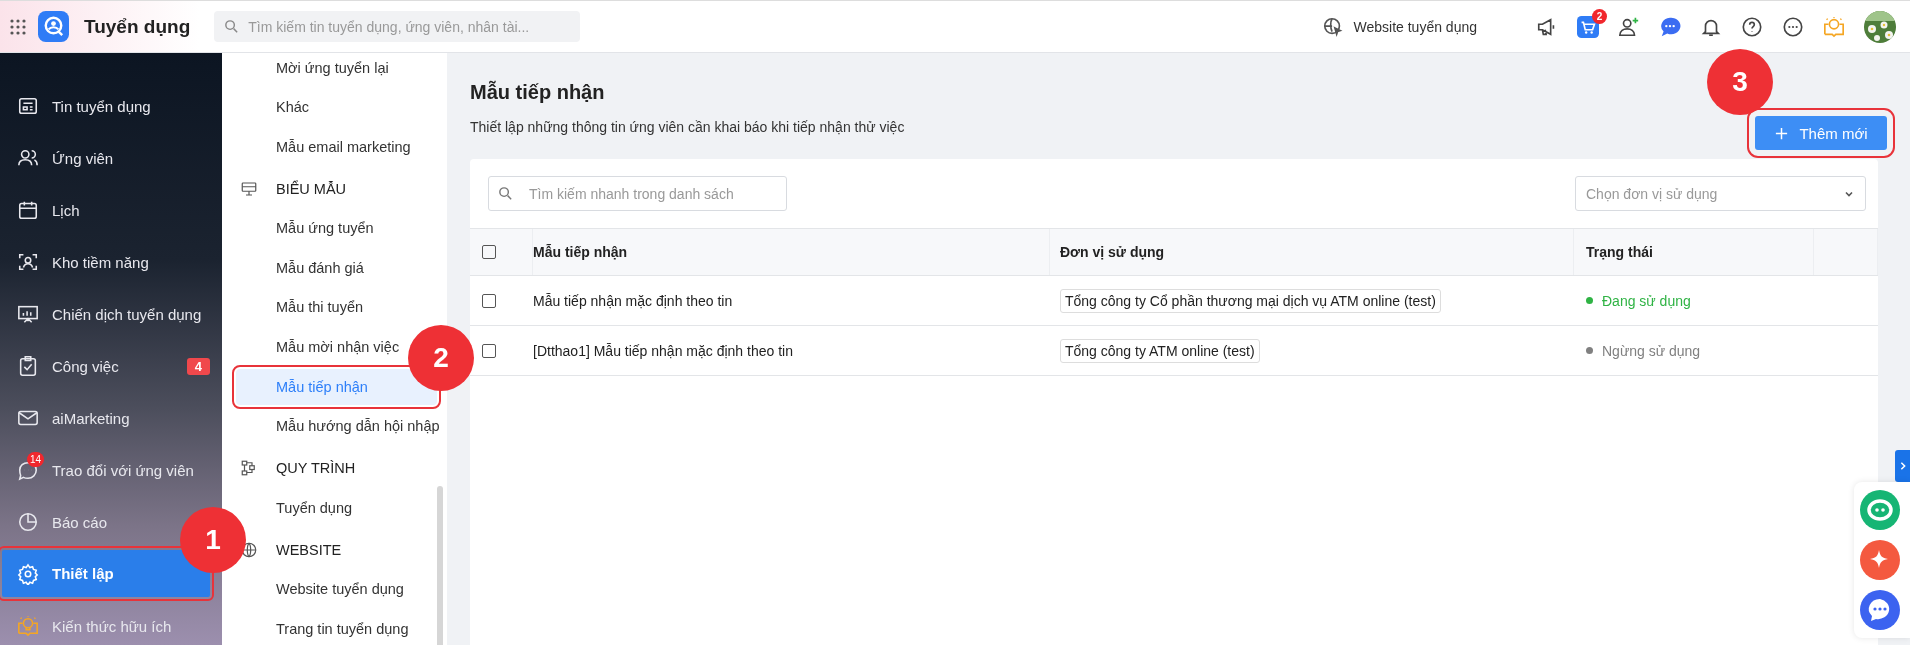  I want to click on menu-item: Trang tin tuyển dụng, so click(332, 627).